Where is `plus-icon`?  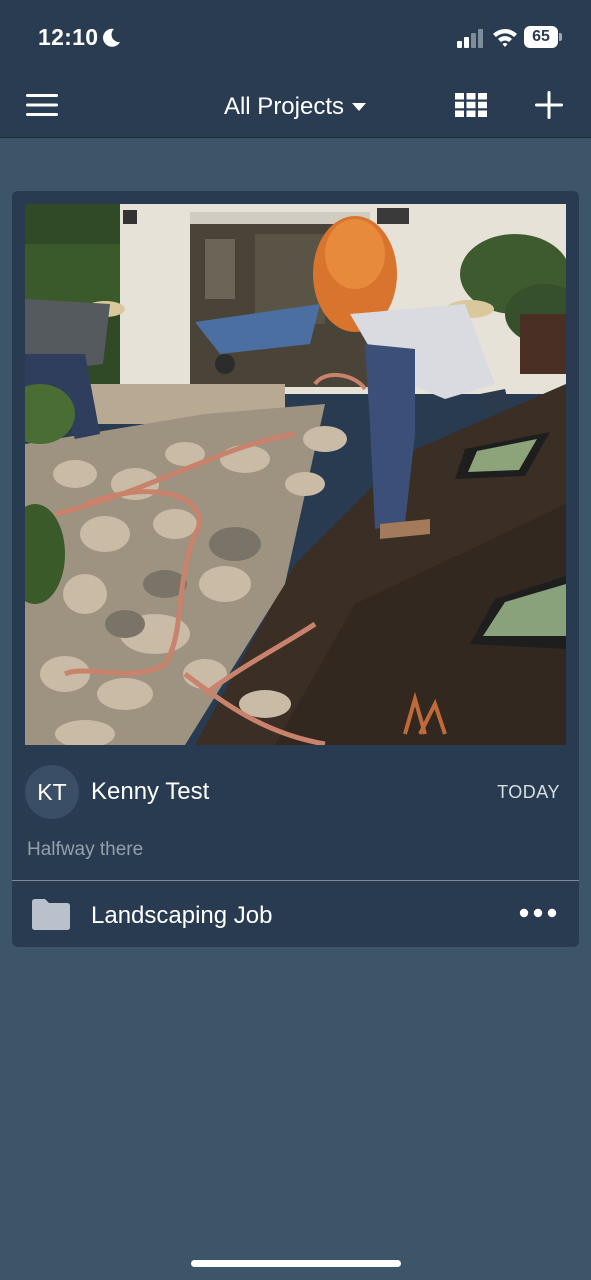
plus-icon is located at coordinates (549, 105).